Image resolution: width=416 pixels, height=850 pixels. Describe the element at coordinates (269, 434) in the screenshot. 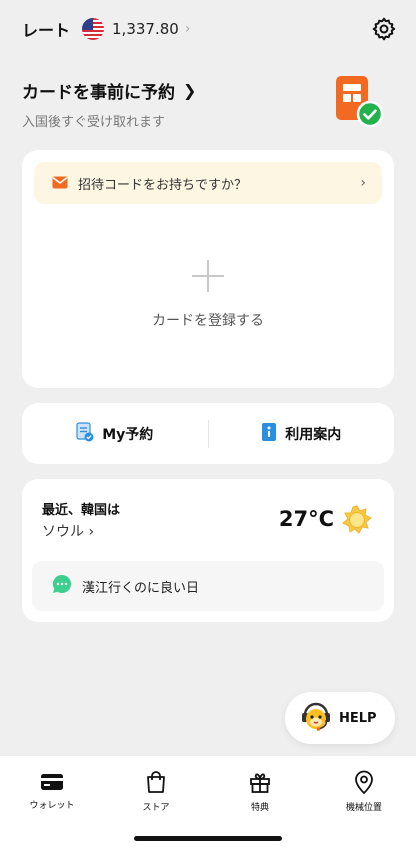

I see `info-book-icon` at that location.